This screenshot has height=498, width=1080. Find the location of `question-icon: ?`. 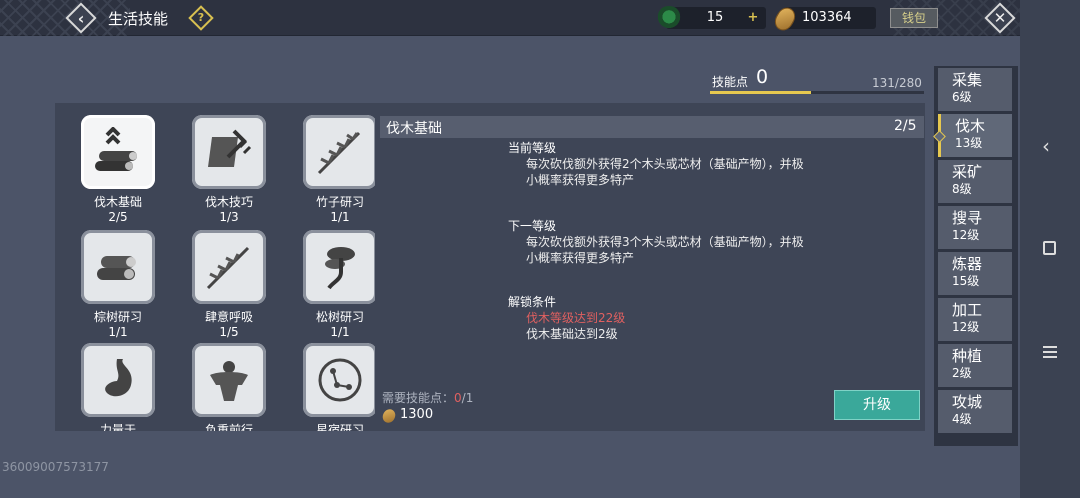

question-icon: ? is located at coordinates (201, 17).